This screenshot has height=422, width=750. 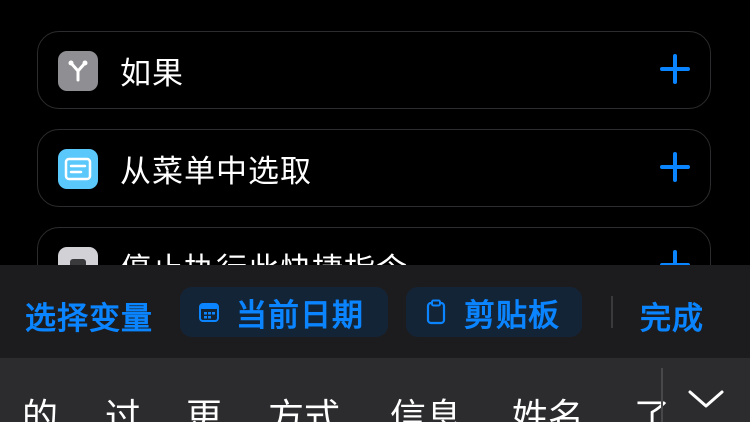 I want to click on clipboard-chip: 剪贴板, so click(x=494, y=312).